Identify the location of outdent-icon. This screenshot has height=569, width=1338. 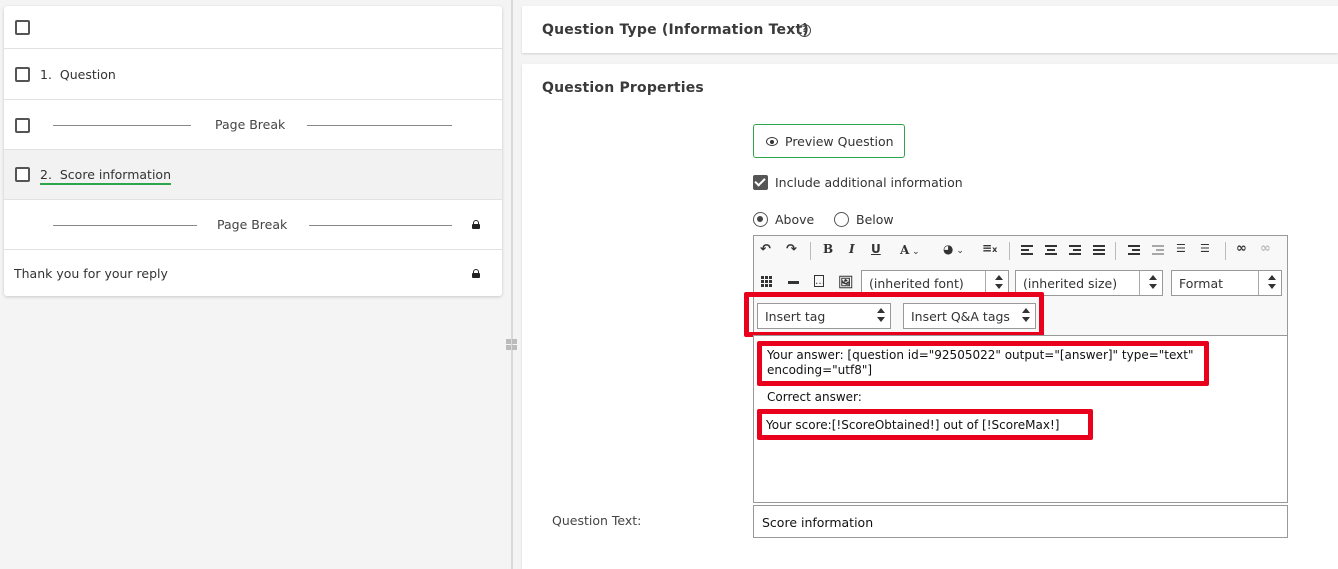
(1158, 250).